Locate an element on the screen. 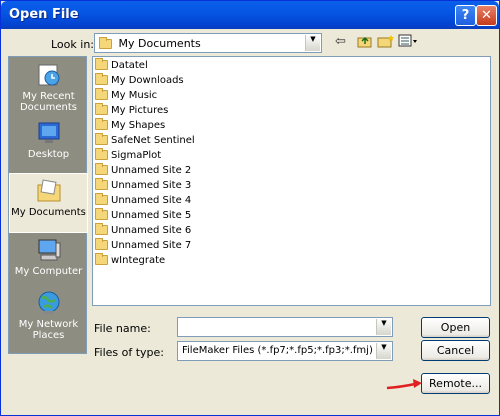 Image resolution: width=500 pixels, height=416 pixels. folder-name: SigmaPlot is located at coordinates (136, 155).